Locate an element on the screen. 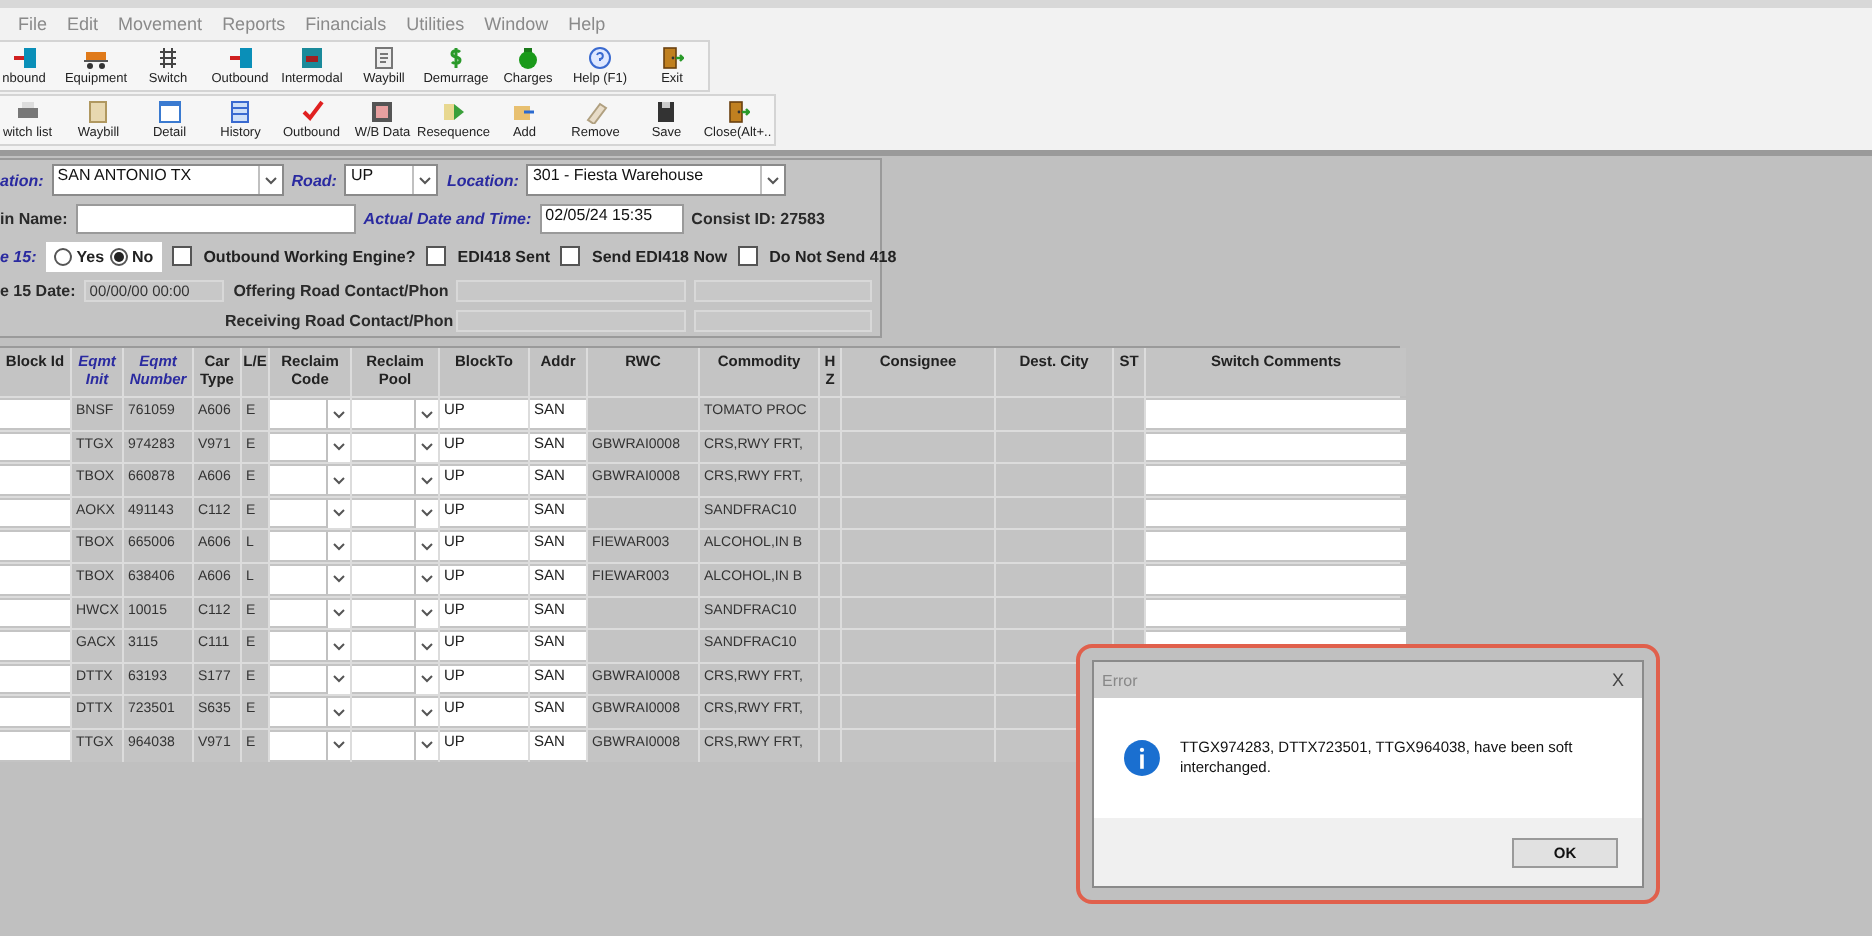 Image resolution: width=1872 pixels, height=936 pixels. location-dropdown: 301 - Fiesta Warehouse is located at coordinates (656, 180).